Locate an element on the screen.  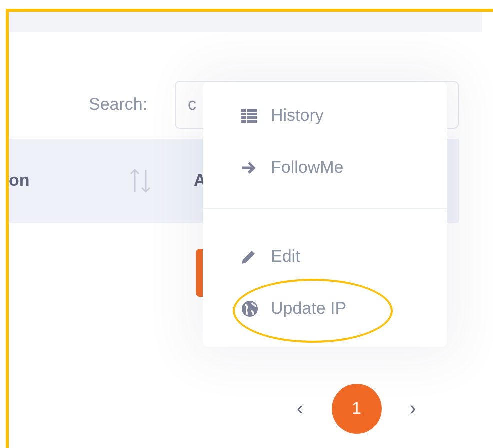
page-button: 1 is located at coordinates (357, 409).